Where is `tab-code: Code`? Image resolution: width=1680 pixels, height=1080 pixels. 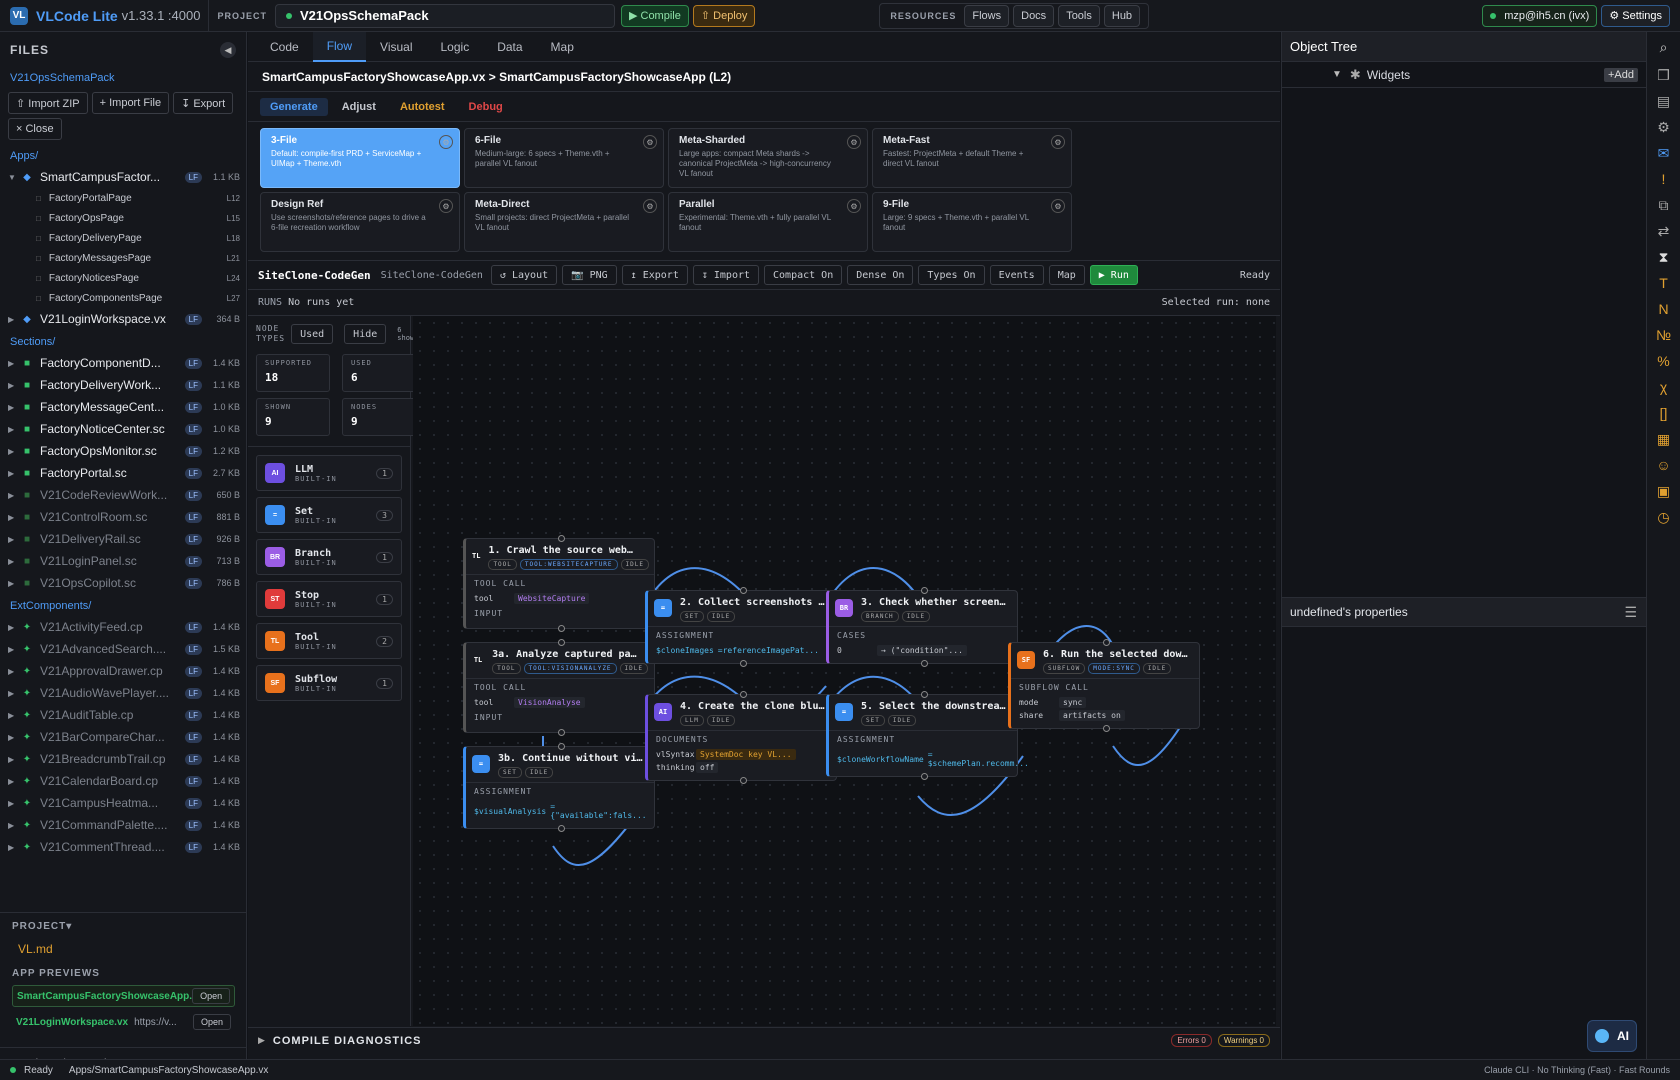
tab-code: Code is located at coordinates (284, 47).